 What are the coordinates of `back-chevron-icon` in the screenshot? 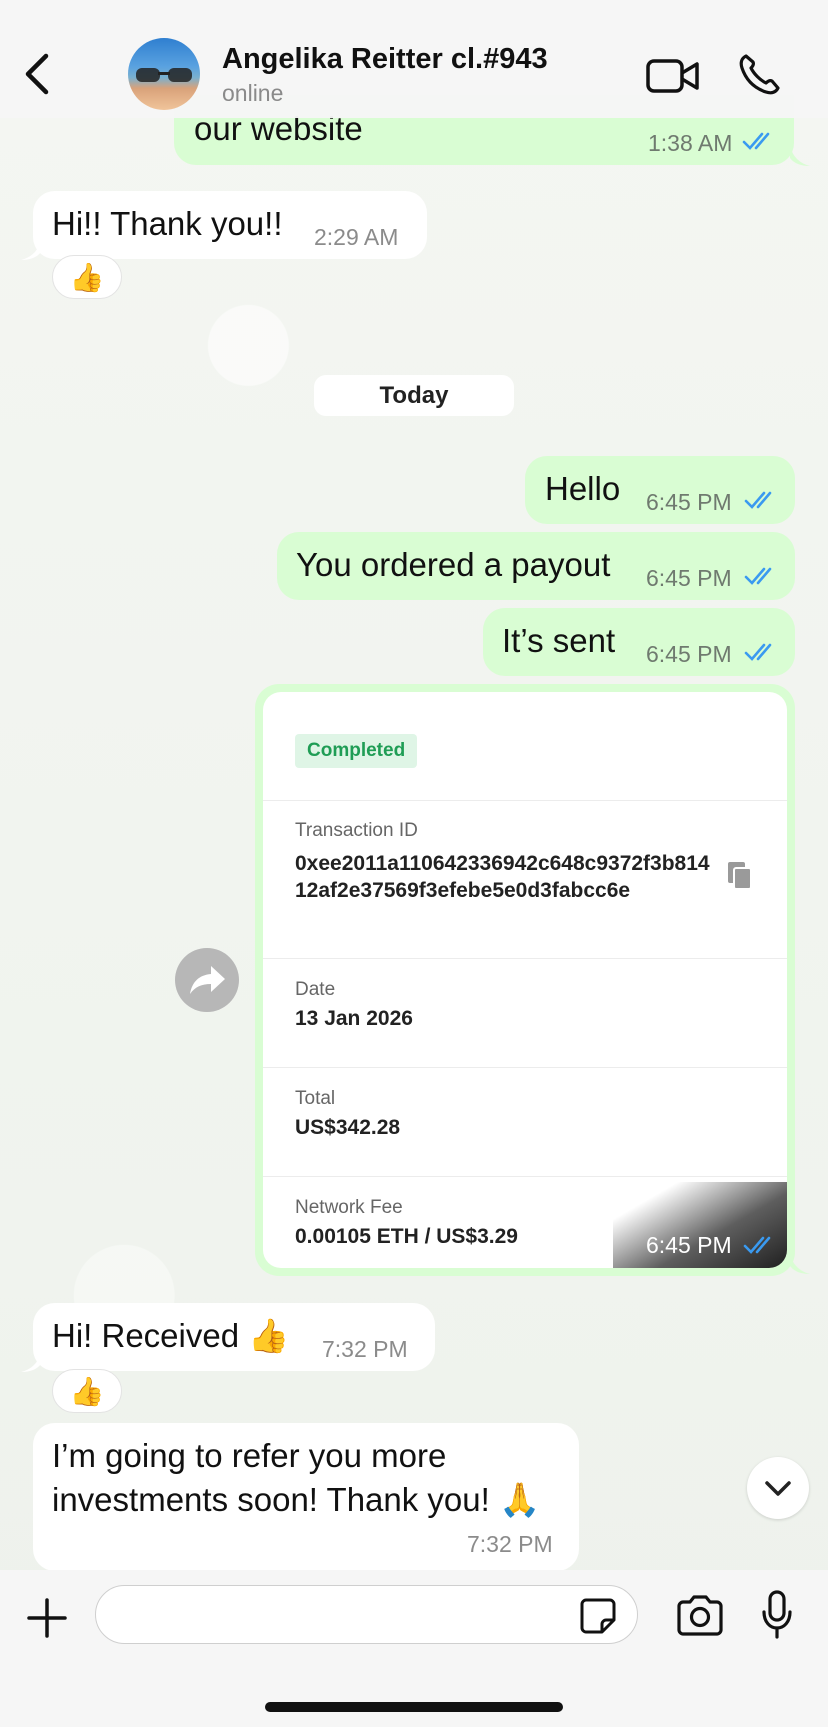 It's located at (37, 74).